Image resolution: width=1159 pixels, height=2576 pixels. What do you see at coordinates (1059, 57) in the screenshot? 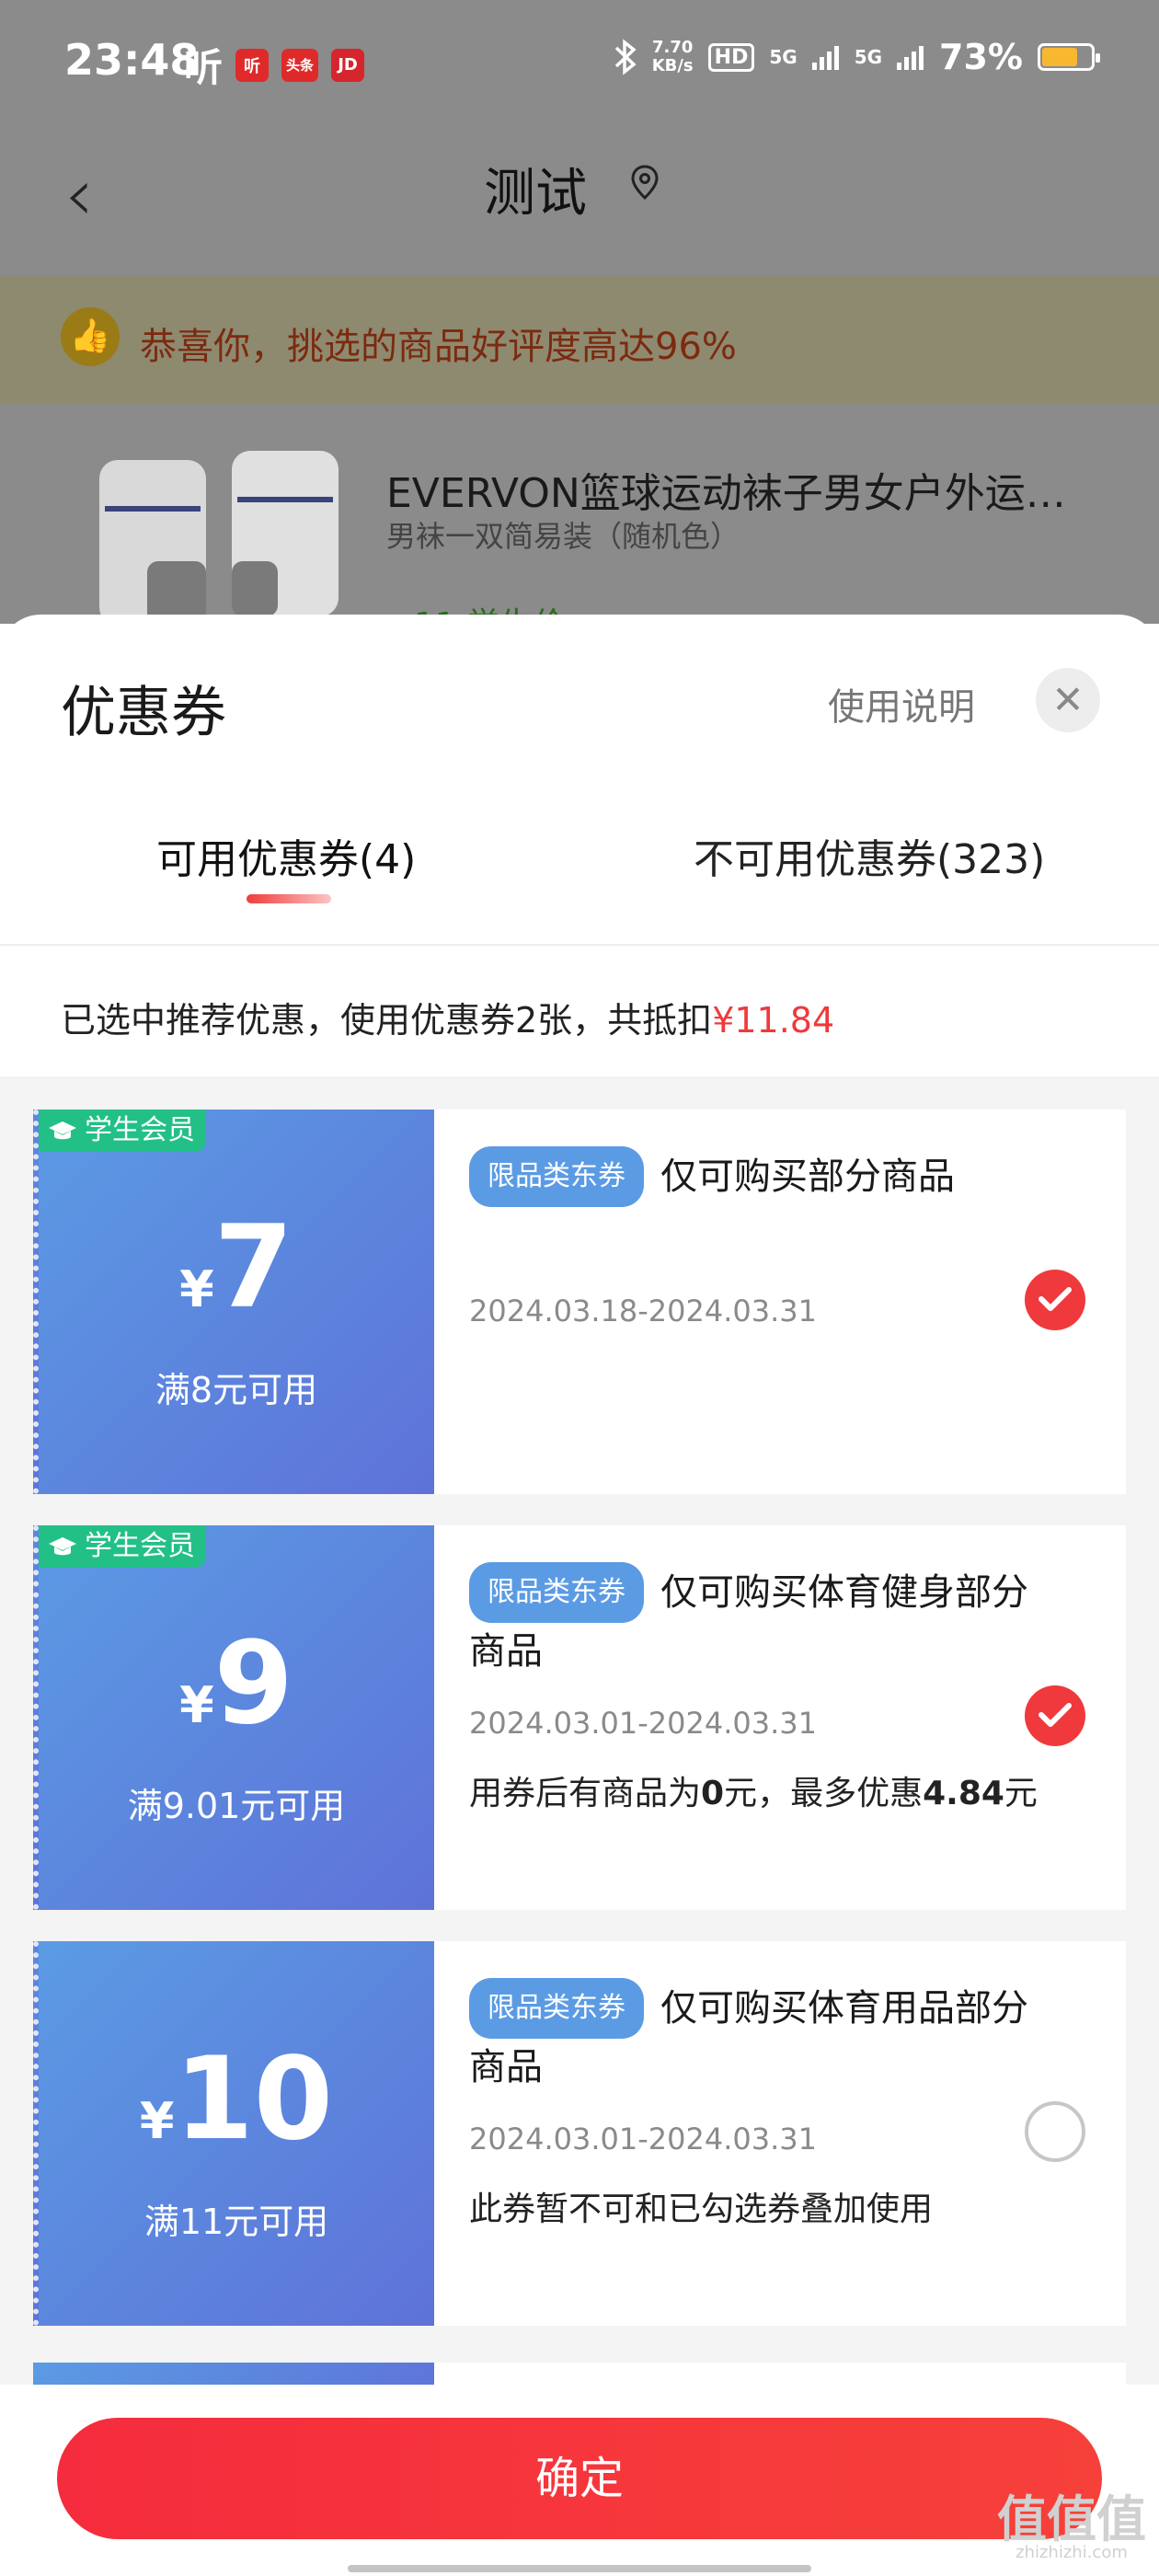
I see `battery-fill` at bounding box center [1059, 57].